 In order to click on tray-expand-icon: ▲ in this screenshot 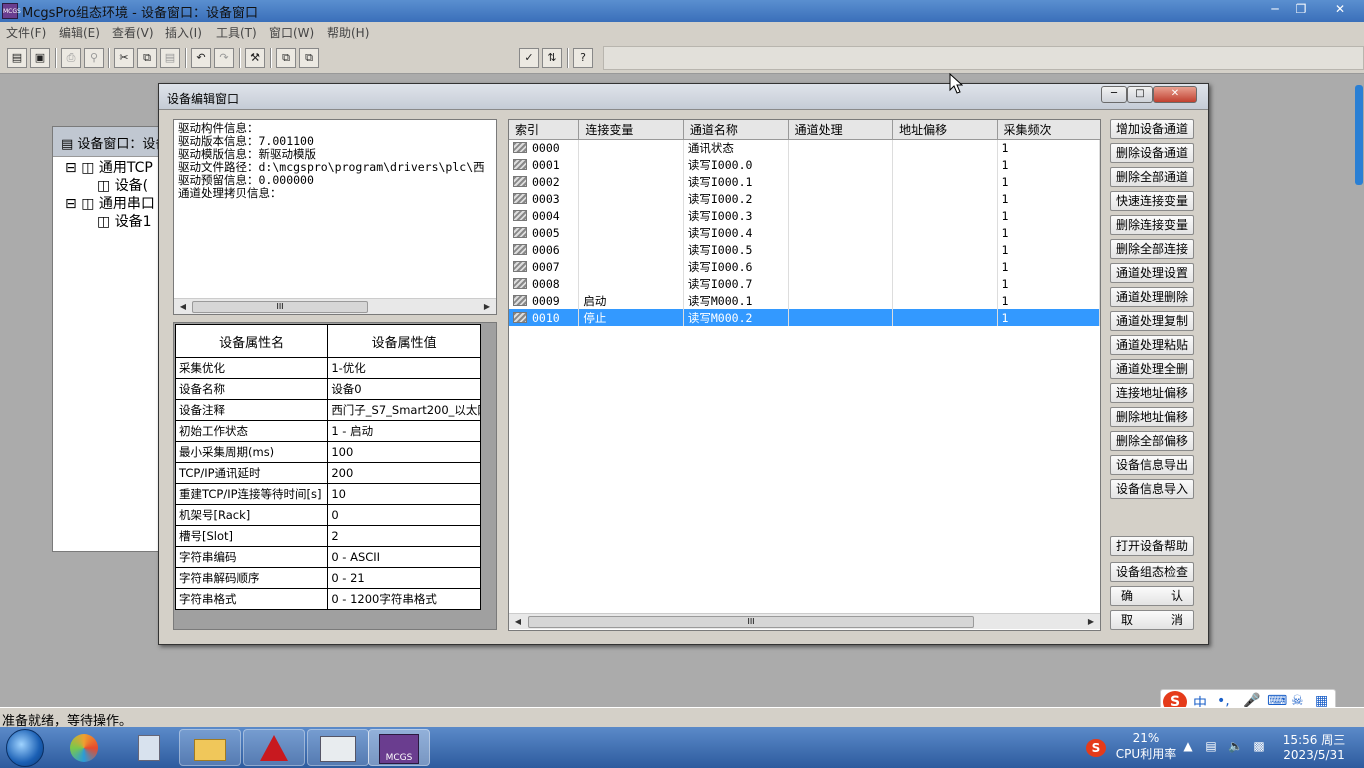, I will do `click(1188, 746)`.